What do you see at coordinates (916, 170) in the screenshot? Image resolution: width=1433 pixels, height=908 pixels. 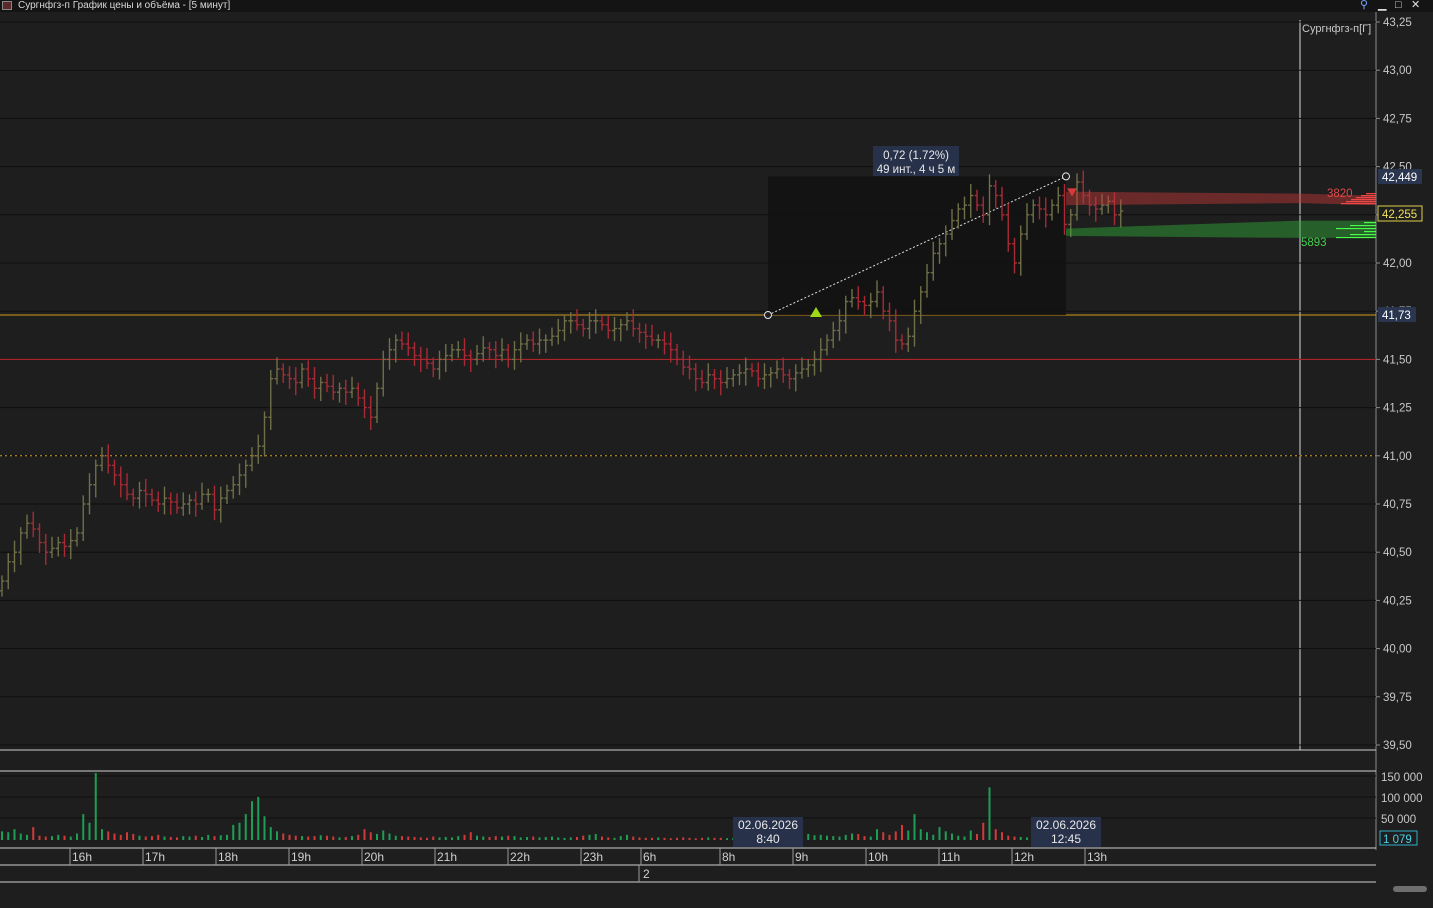 I see `measure-tooltip-span: 49 инт., 4 ч 5 м` at bounding box center [916, 170].